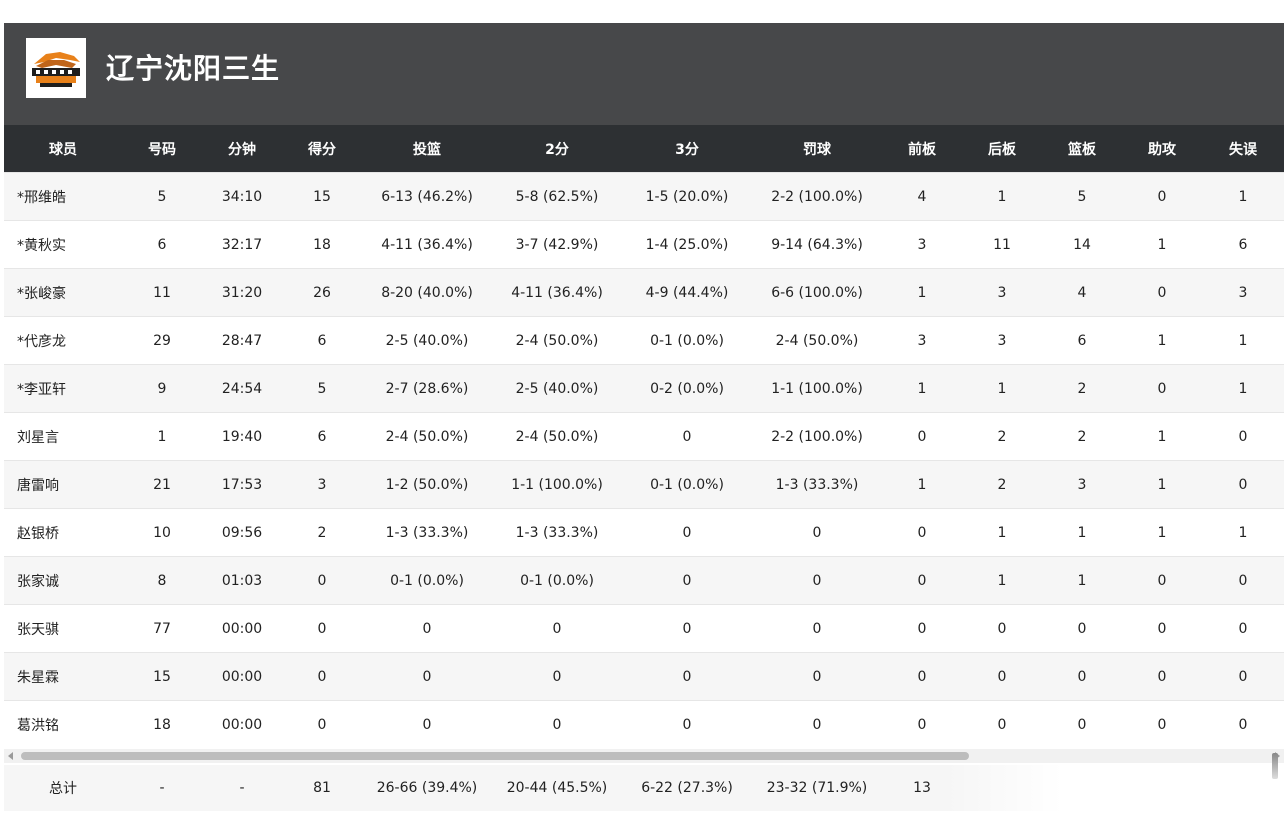 The height and width of the screenshot is (821, 1288). Describe the element at coordinates (427, 788) in the screenshot. I see `totals-cell: 26-66 (39.4%)` at that location.